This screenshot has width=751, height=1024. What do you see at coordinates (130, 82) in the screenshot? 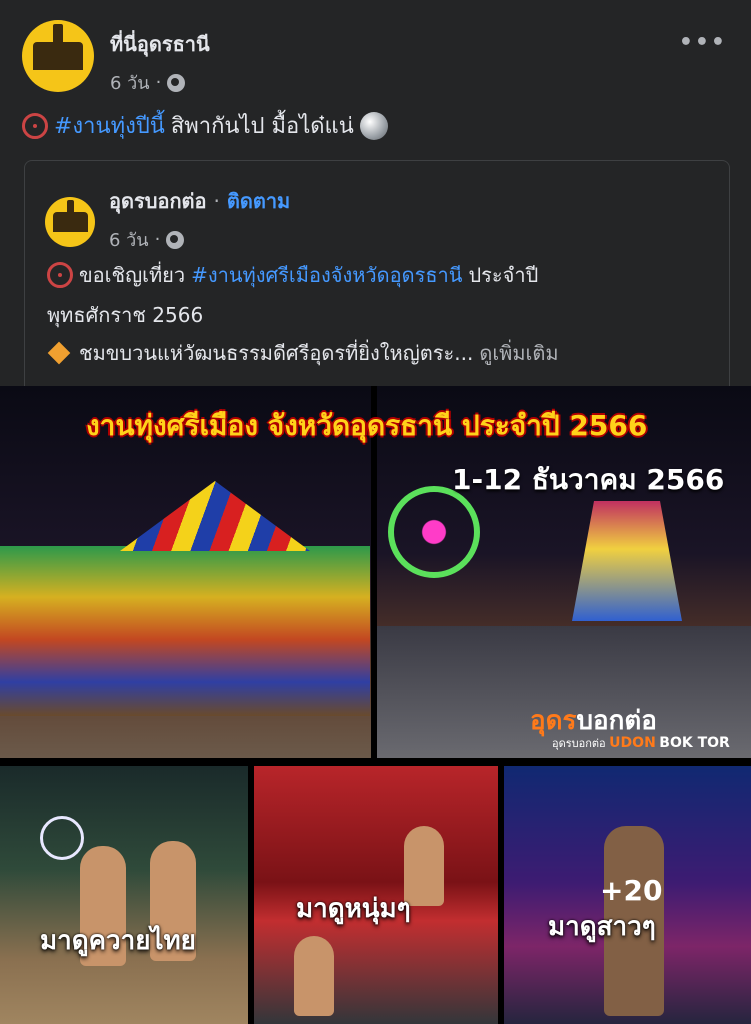
I see `post-time: 6 วัน` at bounding box center [130, 82].